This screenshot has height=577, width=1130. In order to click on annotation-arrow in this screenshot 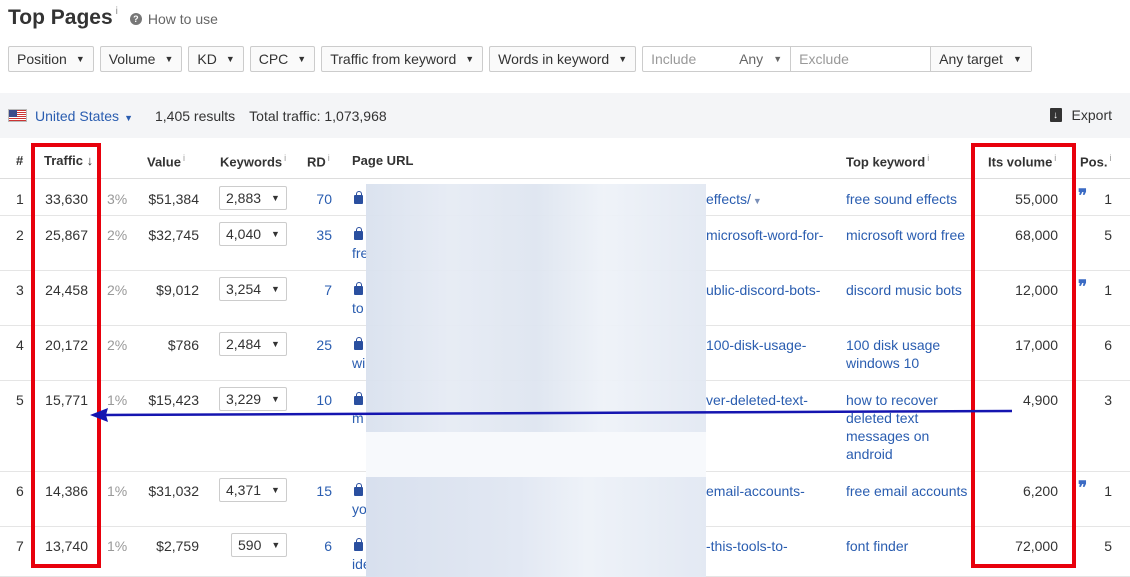, I will do `click(551, 415)`.